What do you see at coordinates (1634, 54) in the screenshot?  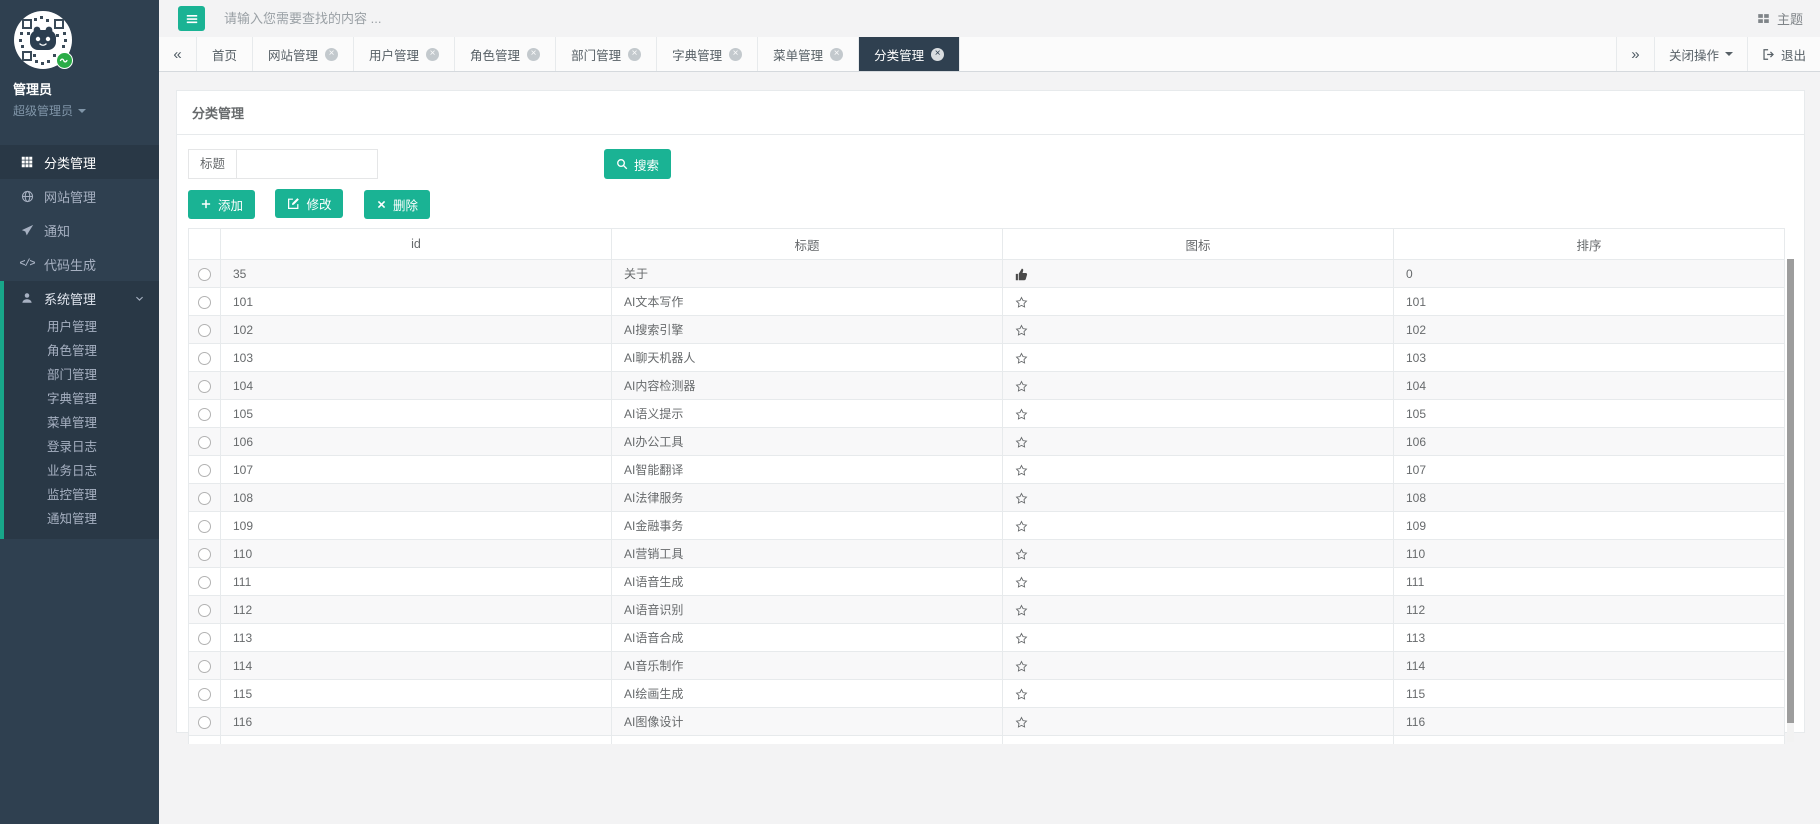 I see `tabs-scroll-right-button: »` at bounding box center [1634, 54].